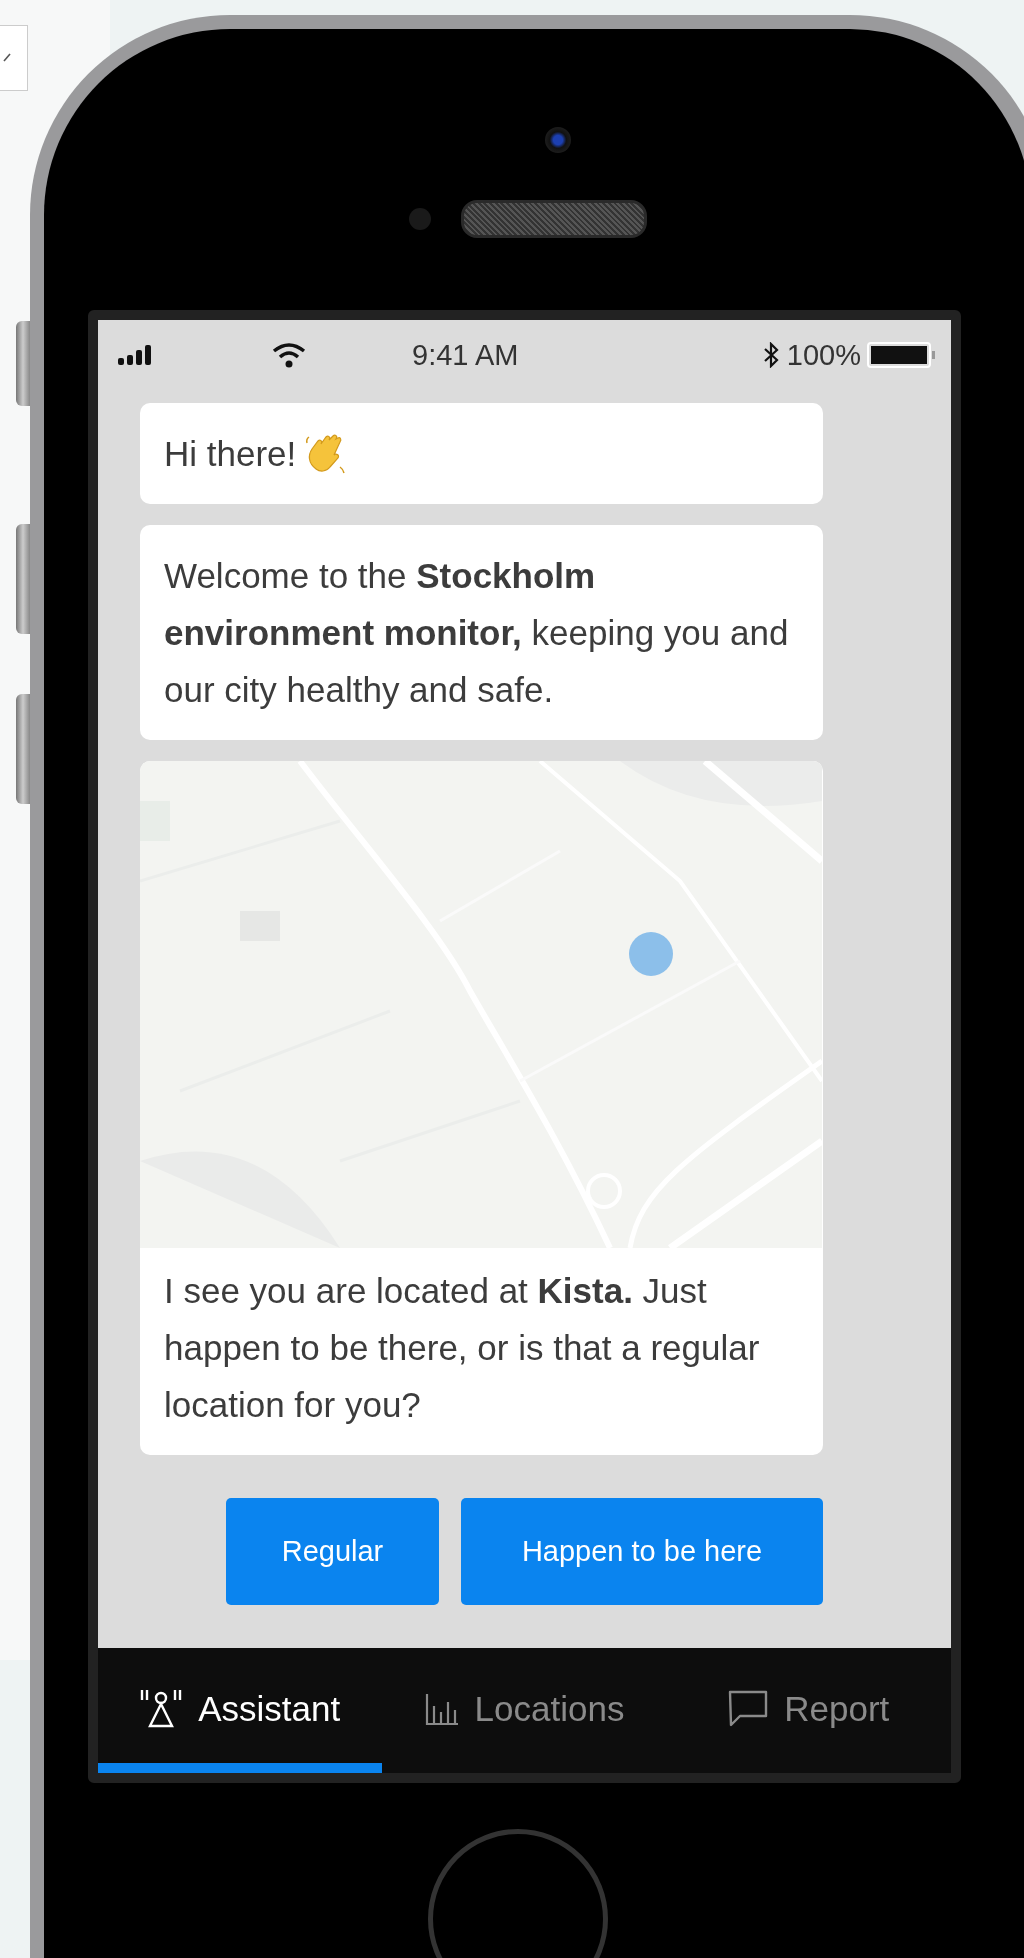 This screenshot has width=1024, height=1958. What do you see at coordinates (558, 140) in the screenshot?
I see `camera-icon` at bounding box center [558, 140].